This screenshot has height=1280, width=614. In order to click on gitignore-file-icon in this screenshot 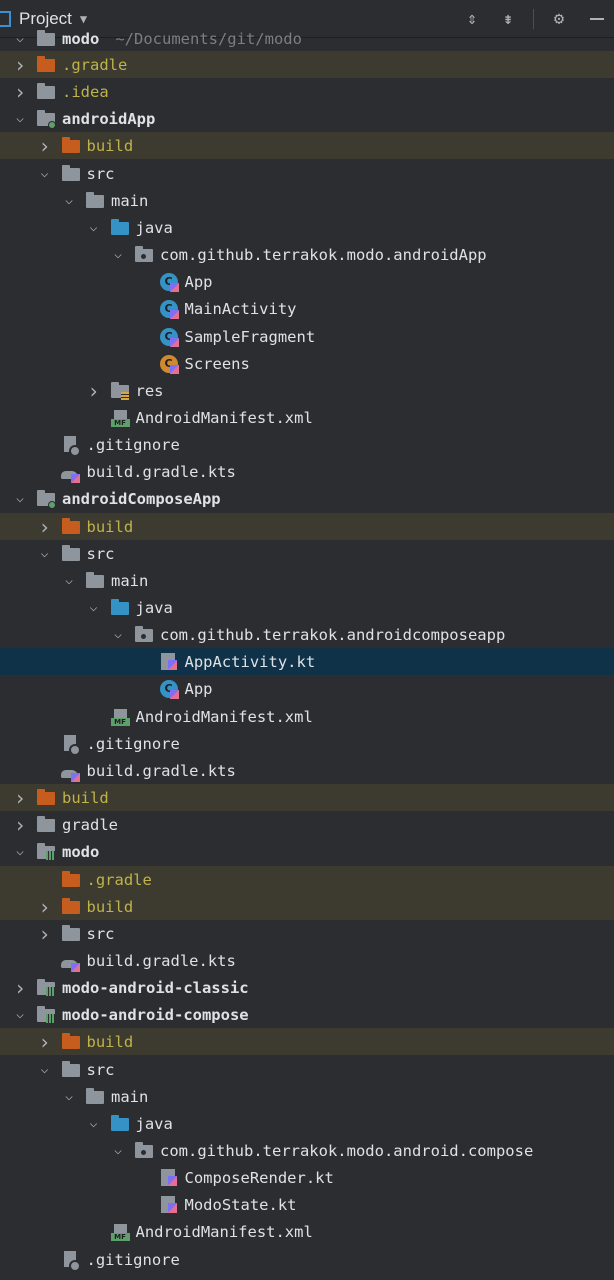, I will do `click(71, 446)`.